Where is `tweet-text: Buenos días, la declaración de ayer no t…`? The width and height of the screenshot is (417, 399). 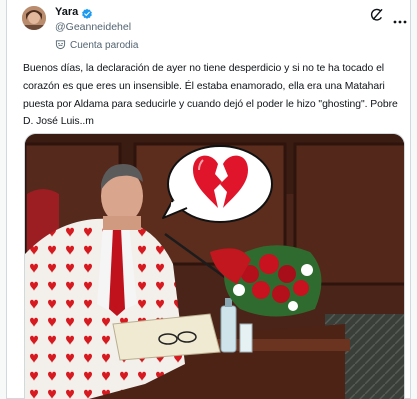
tweet-text: Buenos días, la declaración de ayer no t… is located at coordinates (210, 95).